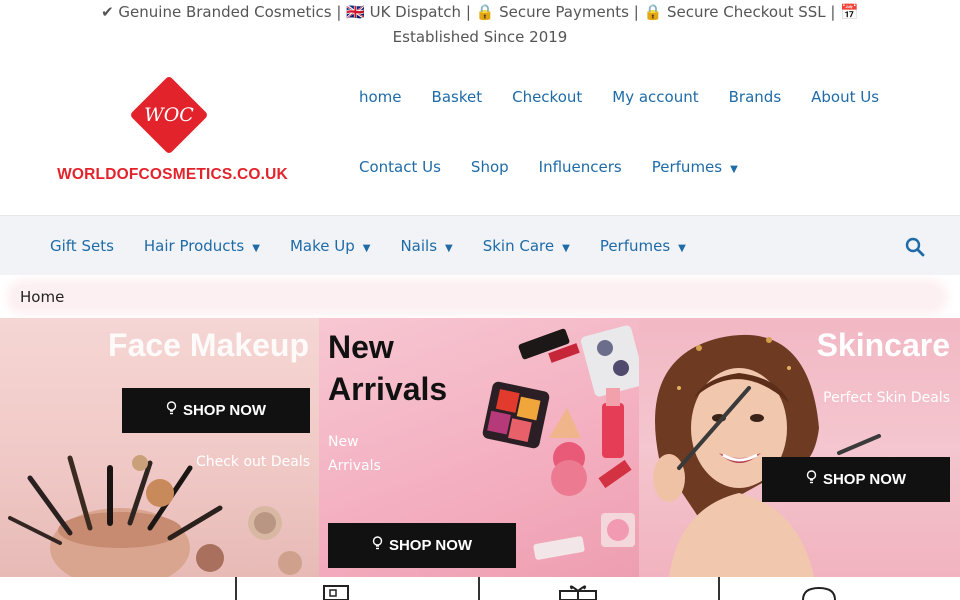 The width and height of the screenshot is (960, 600). Describe the element at coordinates (819, 593) in the screenshot. I see `support-icon` at that location.